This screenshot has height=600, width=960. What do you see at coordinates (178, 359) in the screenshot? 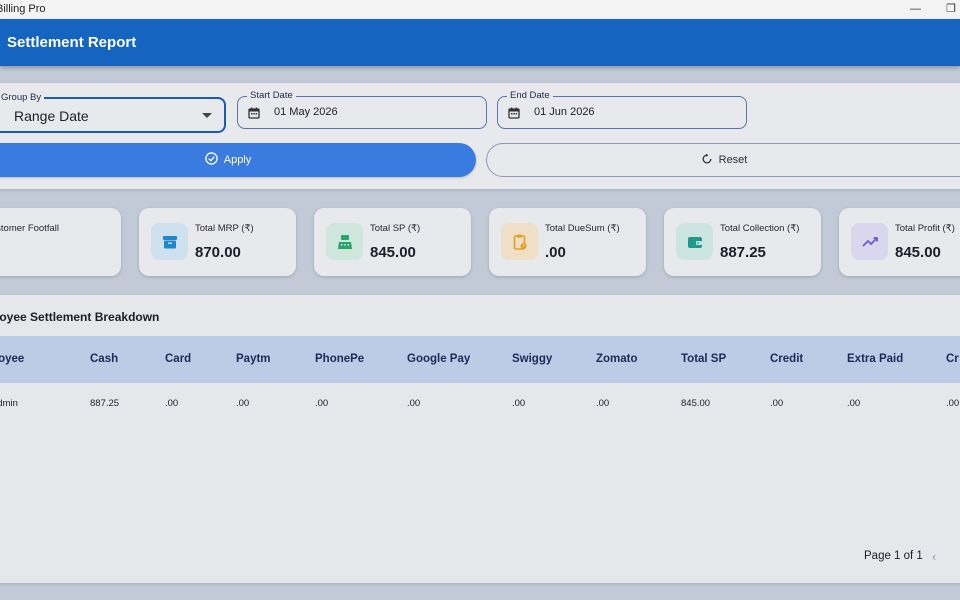
I see `column-header: Card` at bounding box center [178, 359].